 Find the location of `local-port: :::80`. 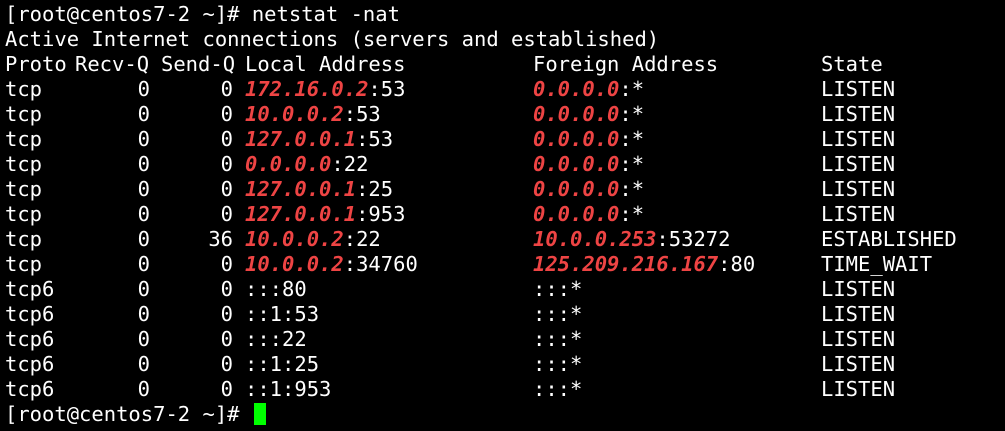

local-port: :::80 is located at coordinates (276, 289).